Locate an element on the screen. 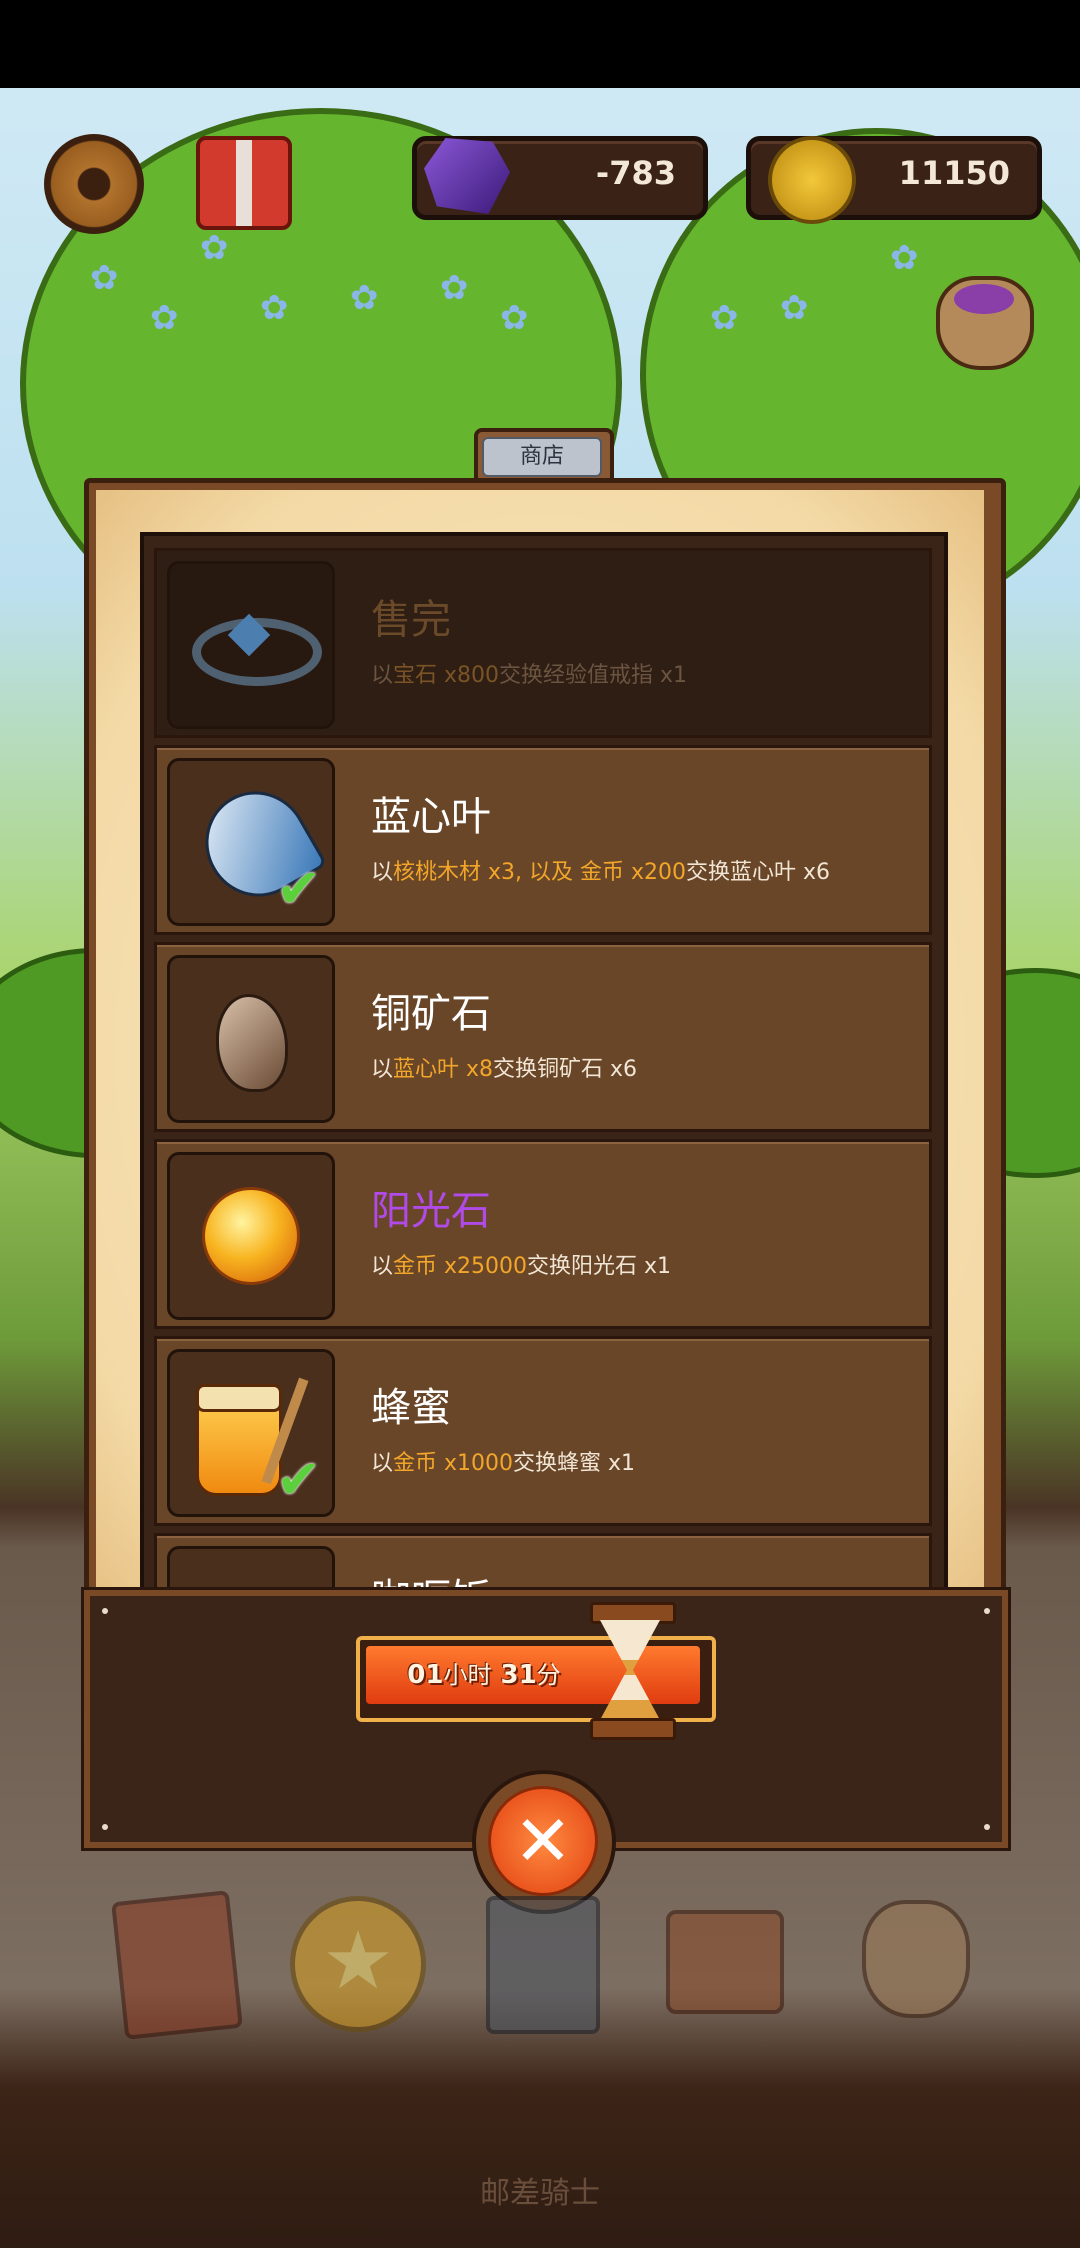 The height and width of the screenshot is (2248, 1080). nav-crafting-button is located at coordinates (721, 1960).